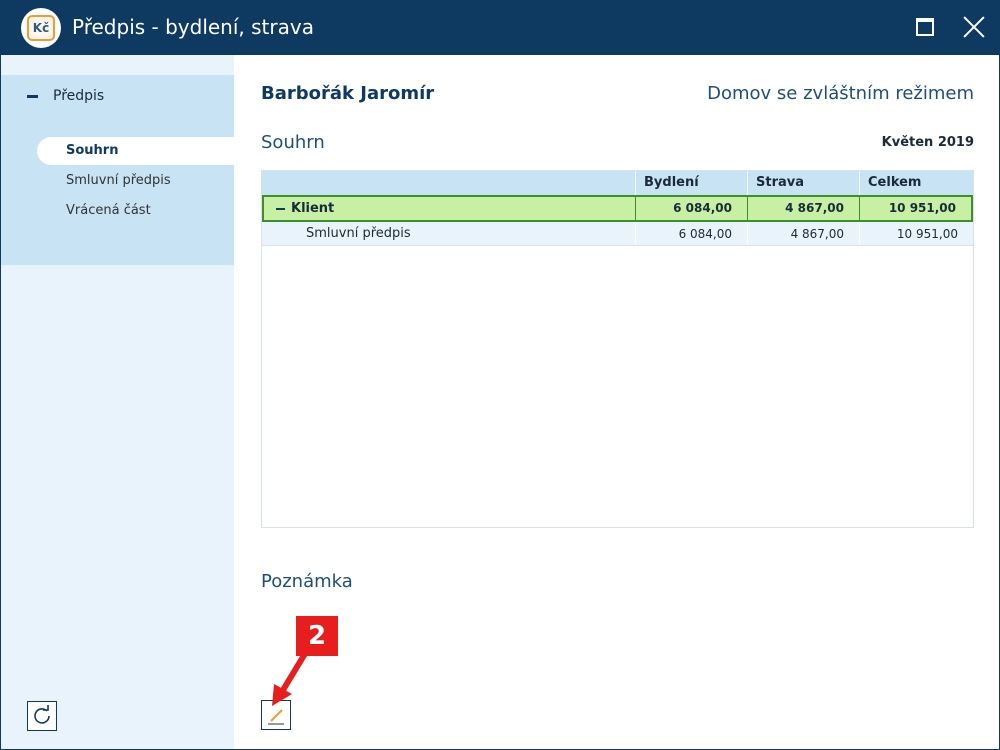 The image size is (1000, 750). Describe the element at coordinates (803, 183) in the screenshot. I see `column-header-strava: Strava` at that location.